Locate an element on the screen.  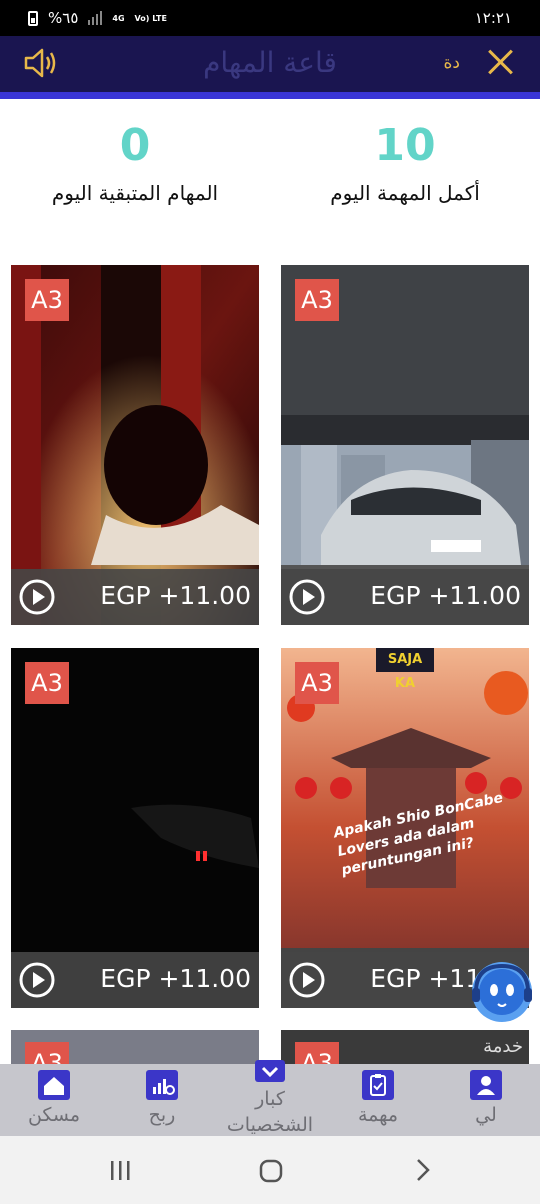
service-label: خدمة is located at coordinates (503, 1046).